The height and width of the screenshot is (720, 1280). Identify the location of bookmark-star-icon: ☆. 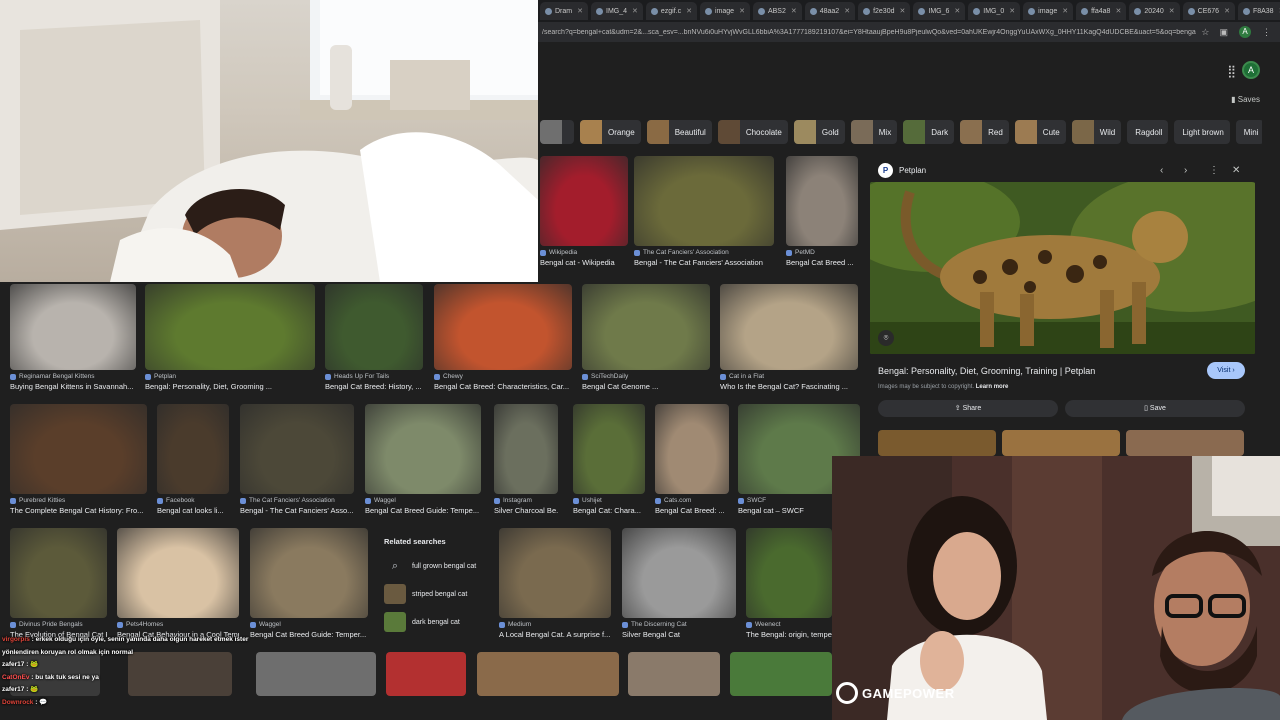
(1205, 32).